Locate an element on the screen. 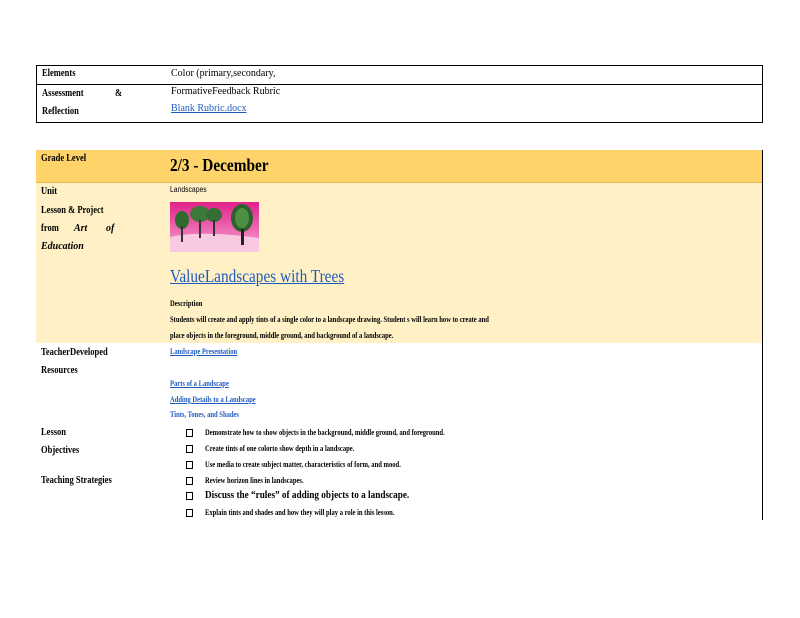 The height and width of the screenshot is (618, 800). adding-details-link: Adding Details to a Landscape is located at coordinates (213, 399).